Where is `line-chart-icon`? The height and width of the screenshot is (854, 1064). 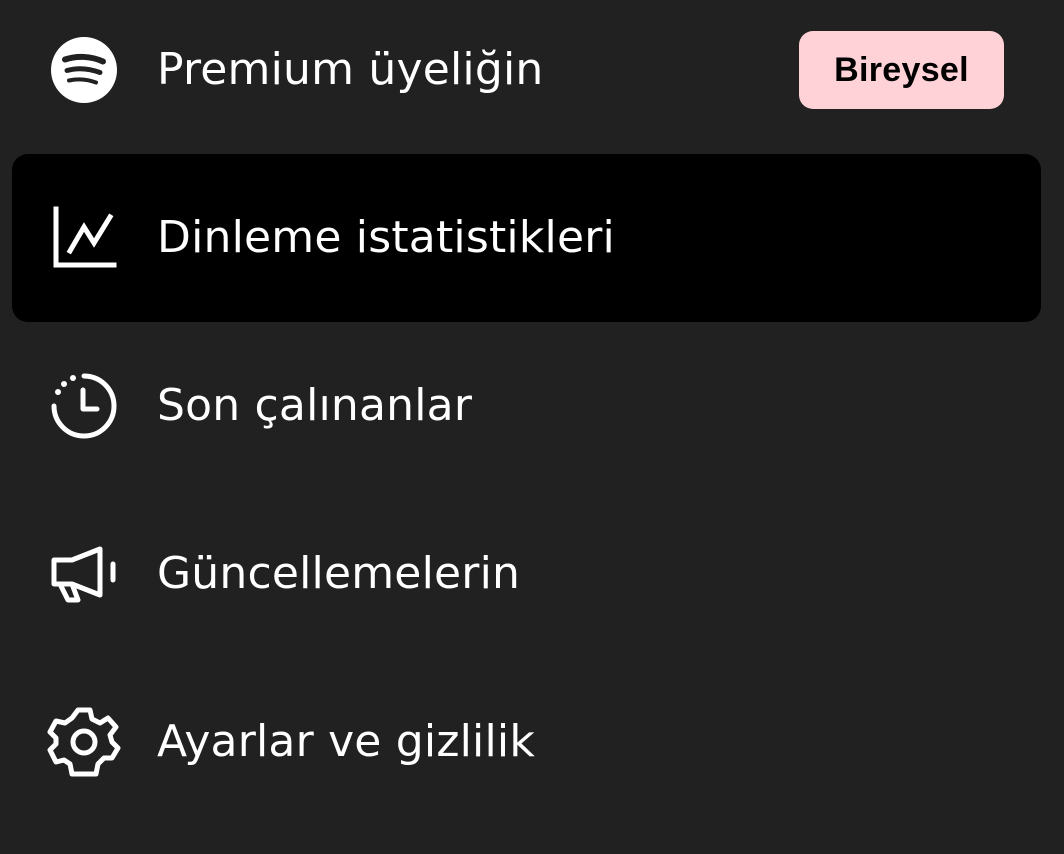 line-chart-icon is located at coordinates (84, 238).